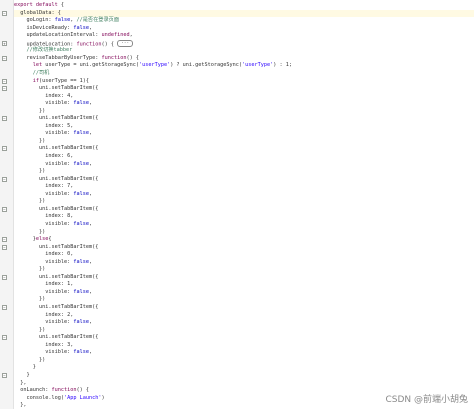 Image resolution: width=474 pixels, height=410 pixels. I want to click on code-line: //修改切换tabber, so click(43, 51).